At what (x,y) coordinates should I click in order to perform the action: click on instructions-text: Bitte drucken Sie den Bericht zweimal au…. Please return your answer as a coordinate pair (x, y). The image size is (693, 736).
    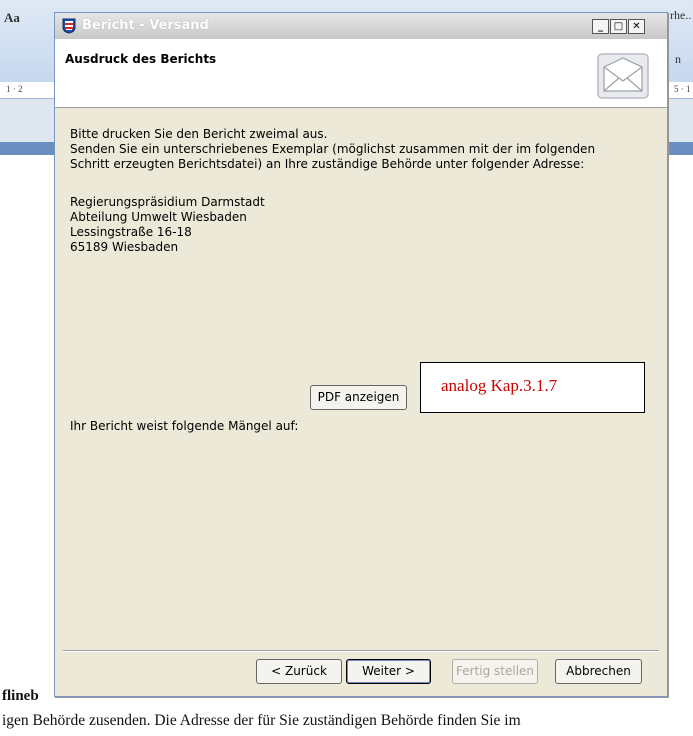
    Looking at the image, I should click on (365, 149).